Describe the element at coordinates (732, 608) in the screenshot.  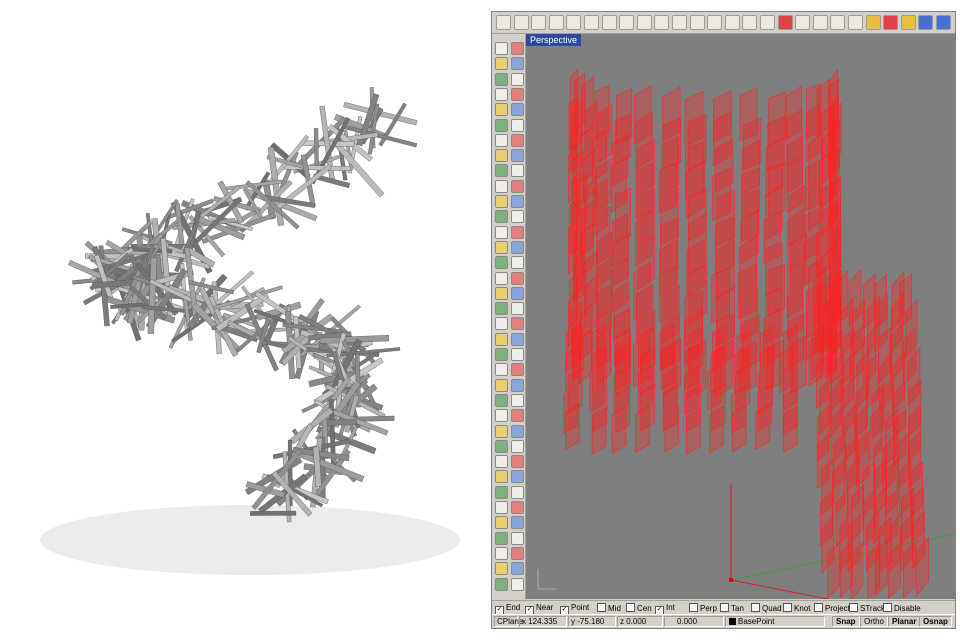
I see `osnap-tan: Tan` at that location.